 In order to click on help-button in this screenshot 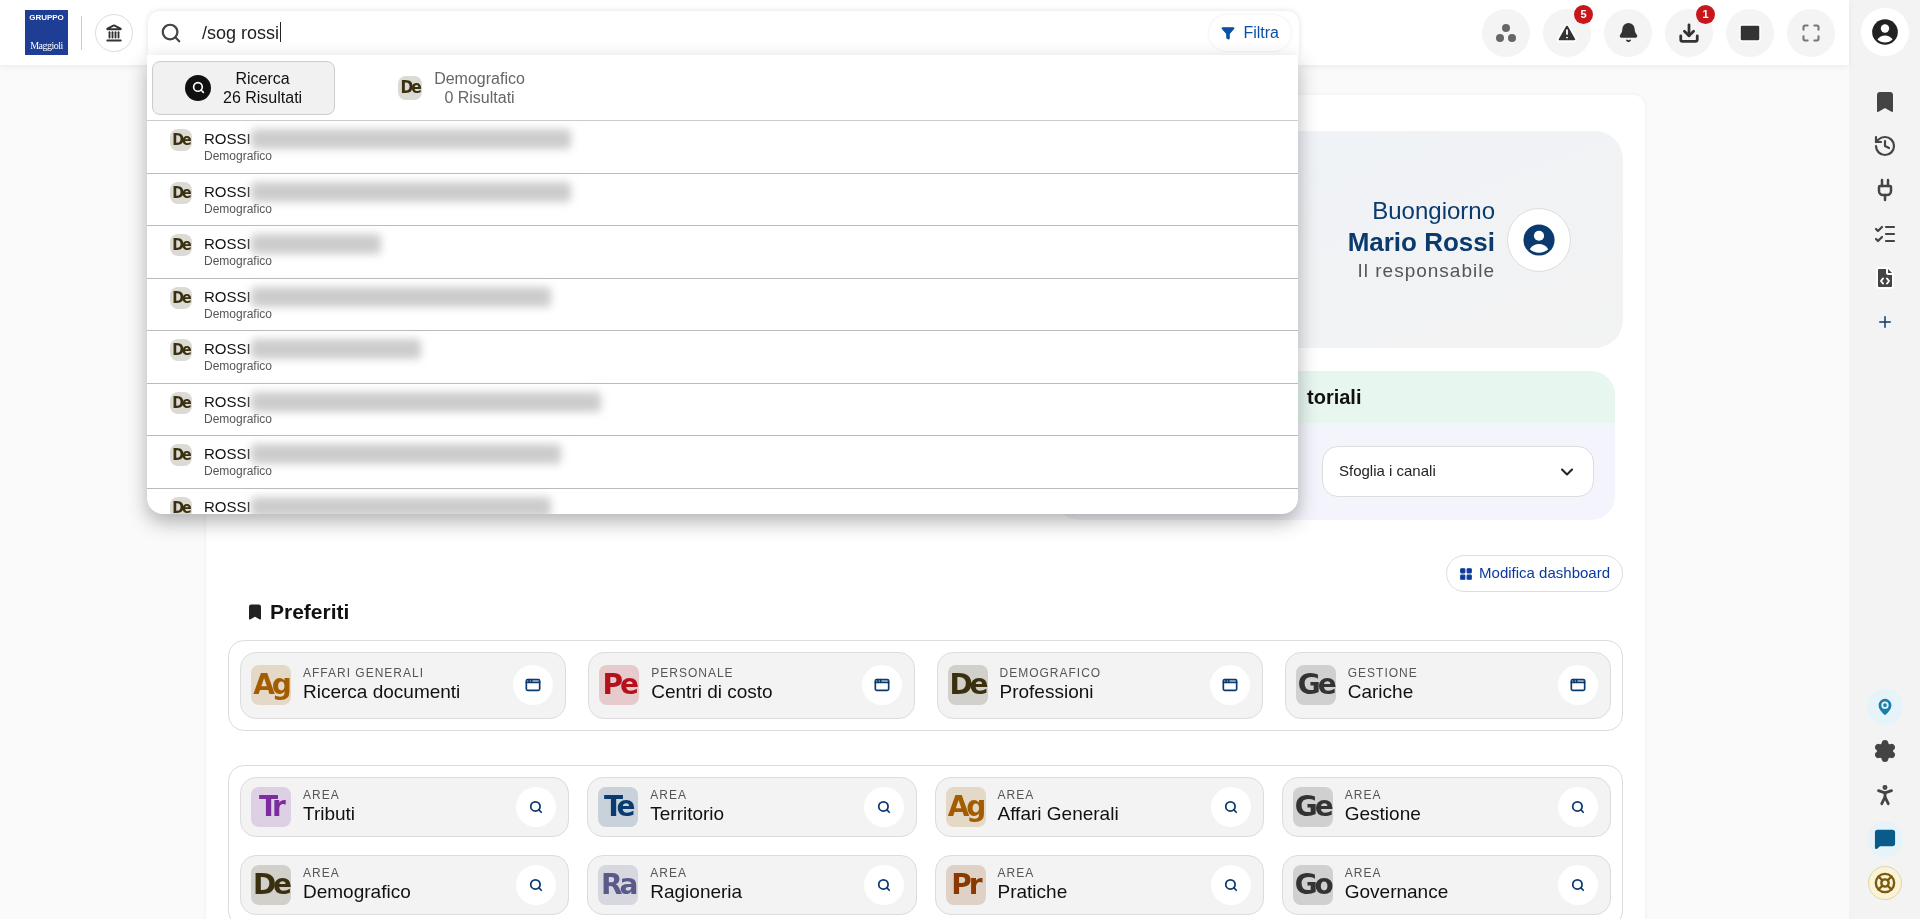, I will do `click(1884, 883)`.